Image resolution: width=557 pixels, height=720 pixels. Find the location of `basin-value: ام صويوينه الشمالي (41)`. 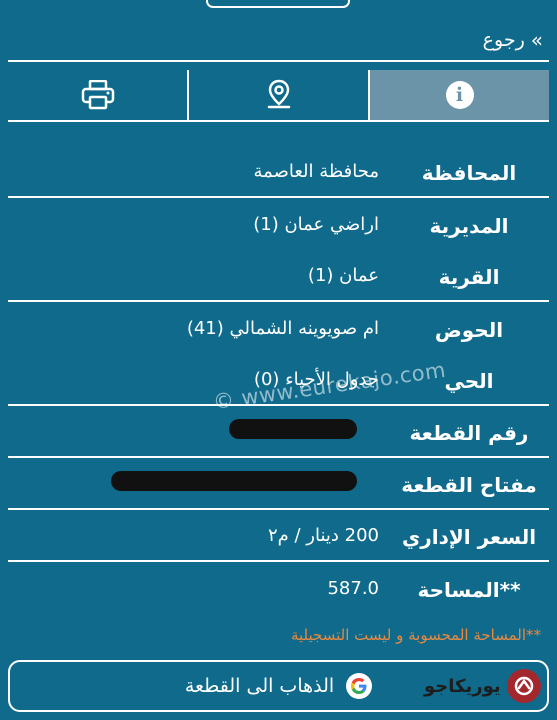

basin-value: ام صويوينه الشمالي (41) is located at coordinates (282, 328).